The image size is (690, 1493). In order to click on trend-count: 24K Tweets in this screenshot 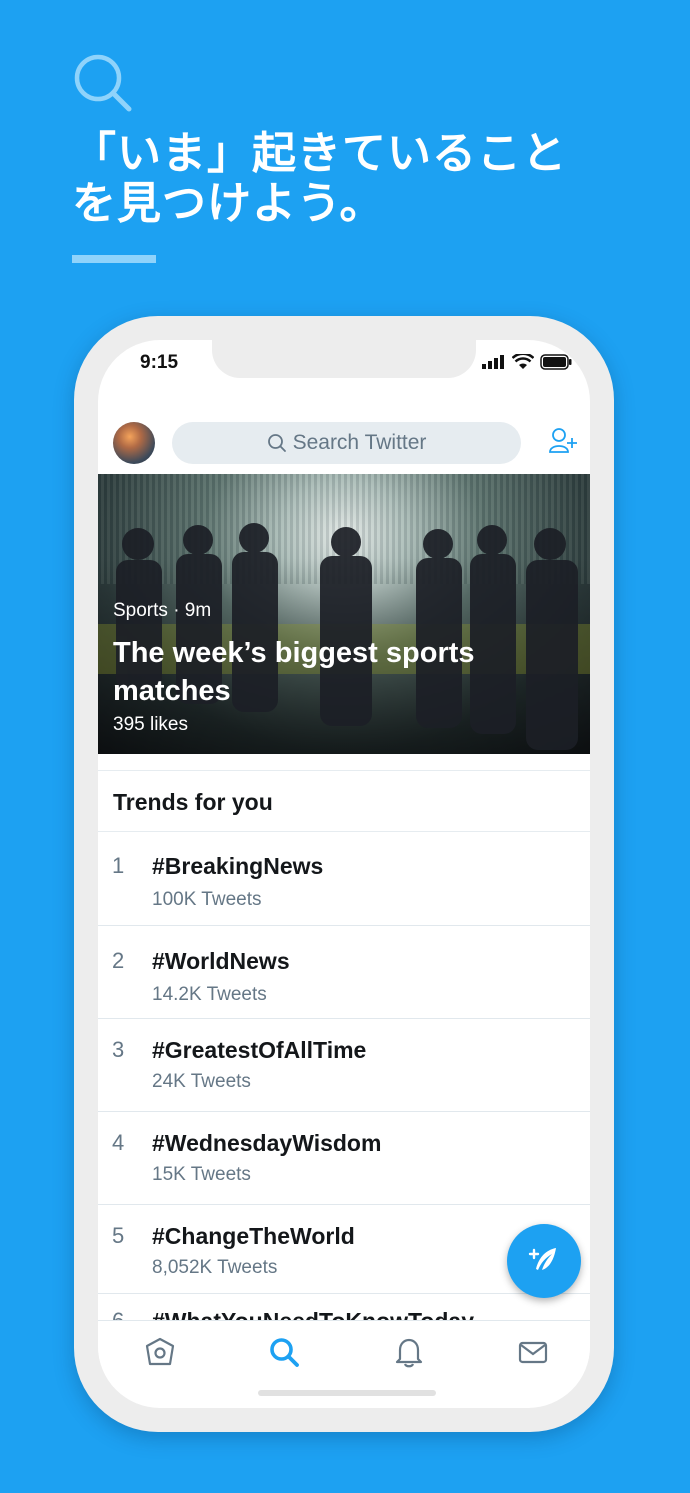, I will do `click(201, 1081)`.